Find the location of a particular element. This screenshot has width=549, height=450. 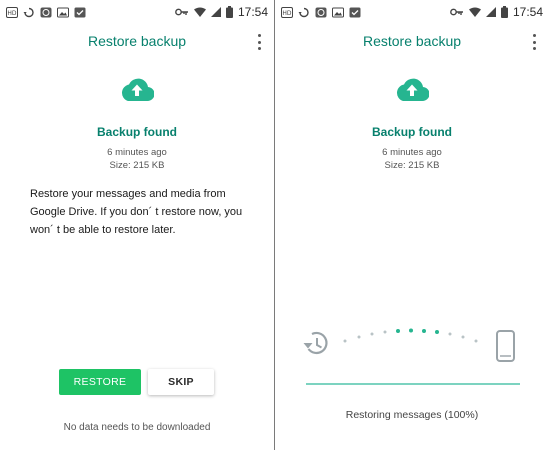

download-footnote: No data needs to be downloaded is located at coordinates (137, 427).